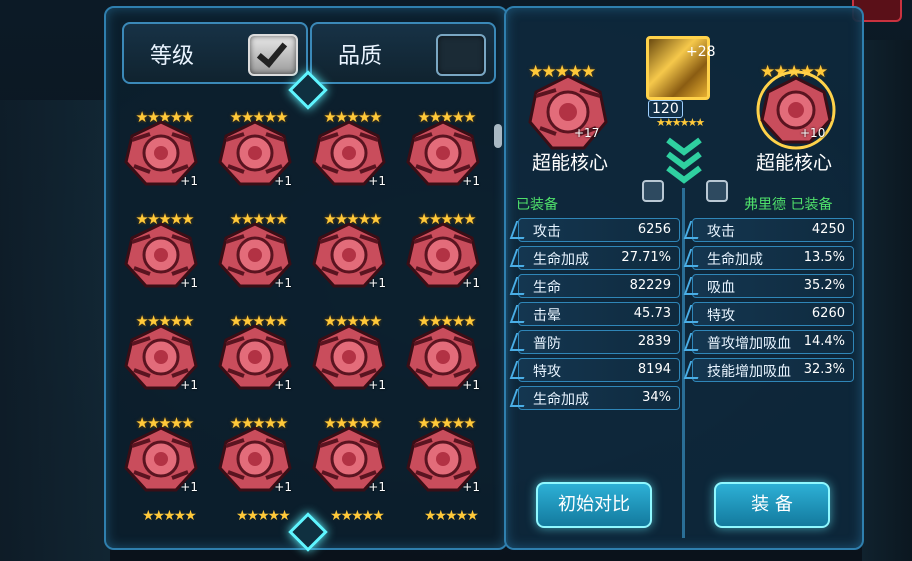 The width and height of the screenshot is (912, 561). Describe the element at coordinates (273, 55) in the screenshot. I see `filter-level-checkbox` at that location.